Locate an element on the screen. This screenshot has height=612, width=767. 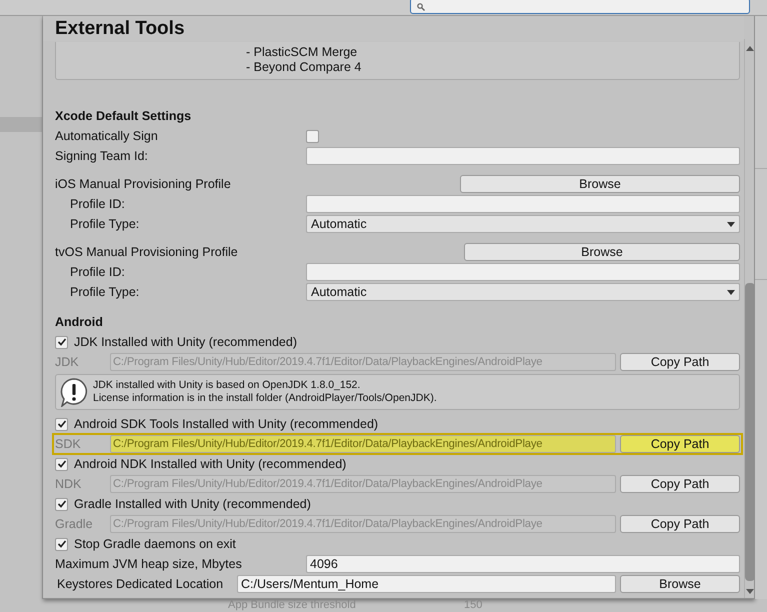
search-icon is located at coordinates (421, 7).